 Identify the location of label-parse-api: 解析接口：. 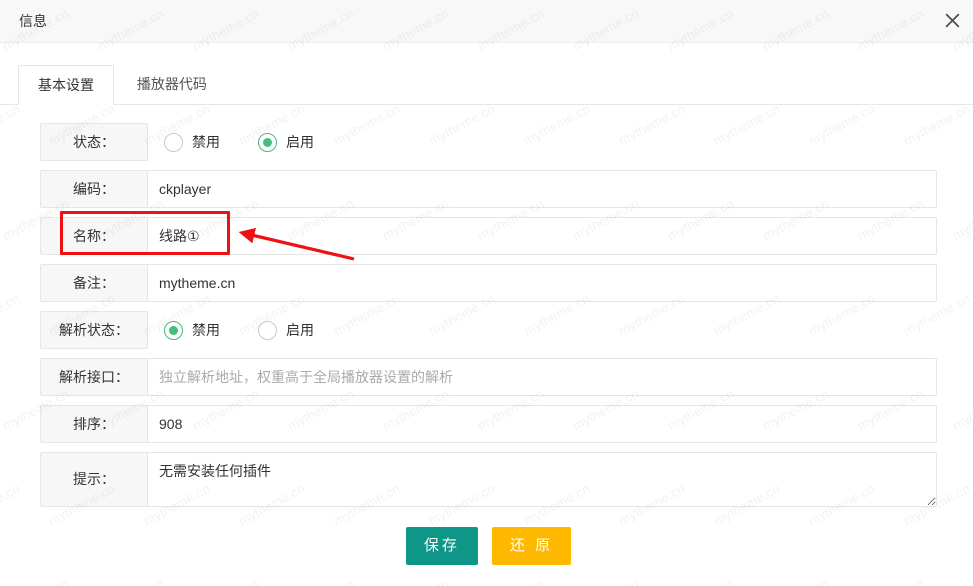
(94, 377).